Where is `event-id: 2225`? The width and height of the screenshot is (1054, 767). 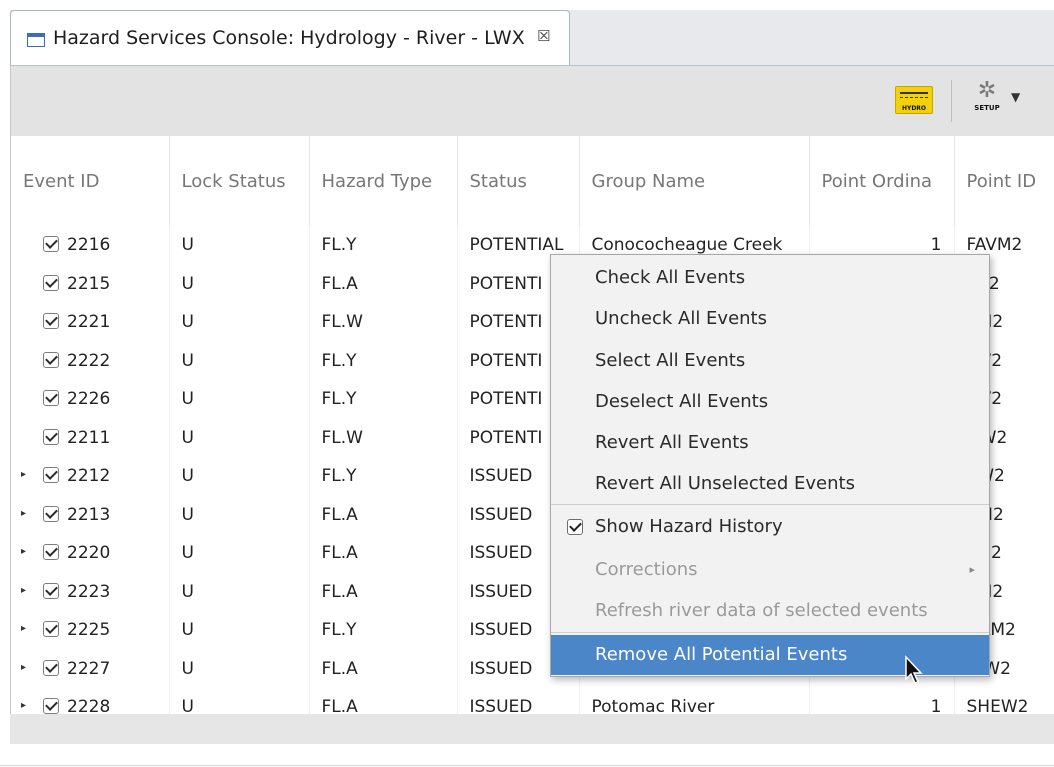 event-id: 2225 is located at coordinates (89, 630).